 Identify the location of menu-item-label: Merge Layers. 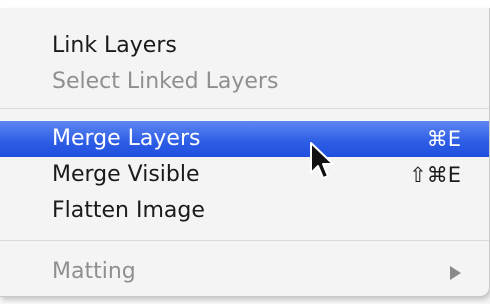
(126, 138).